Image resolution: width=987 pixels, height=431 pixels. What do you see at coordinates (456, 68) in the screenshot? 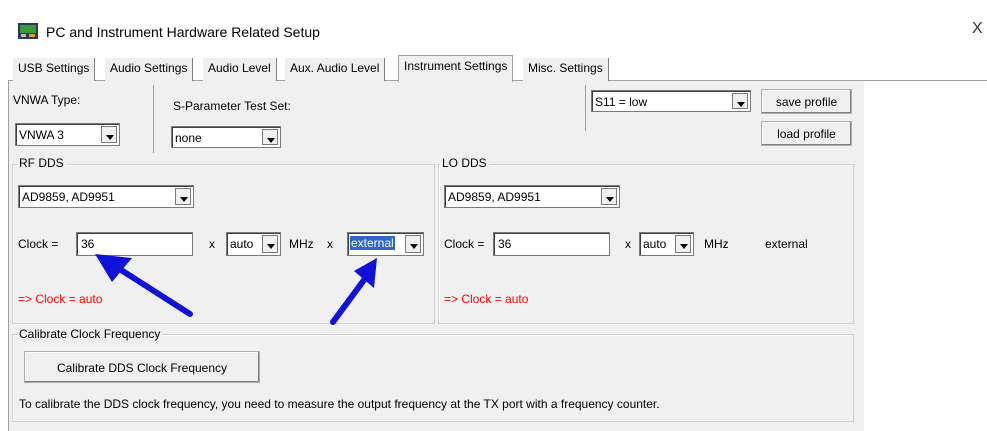
I see `tab-instrument-settings: Instrument Settings` at bounding box center [456, 68].